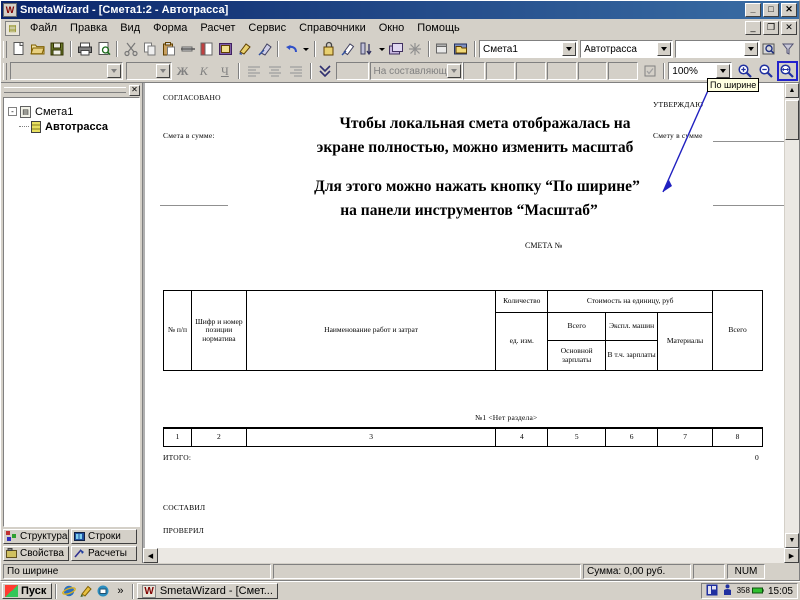  Describe the element at coordinates (780, 591) in the screenshot. I see `taskbar-clock: 15:05` at that location.